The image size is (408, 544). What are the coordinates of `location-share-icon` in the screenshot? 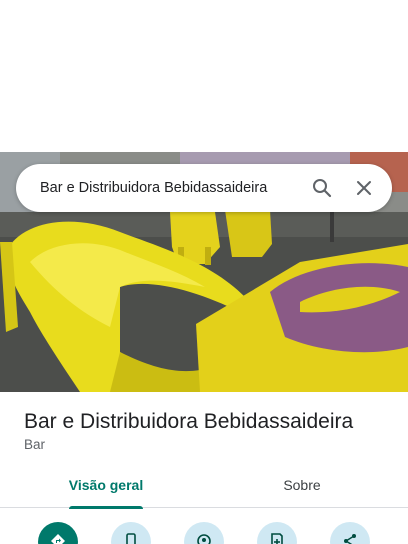 It's located at (204, 539).